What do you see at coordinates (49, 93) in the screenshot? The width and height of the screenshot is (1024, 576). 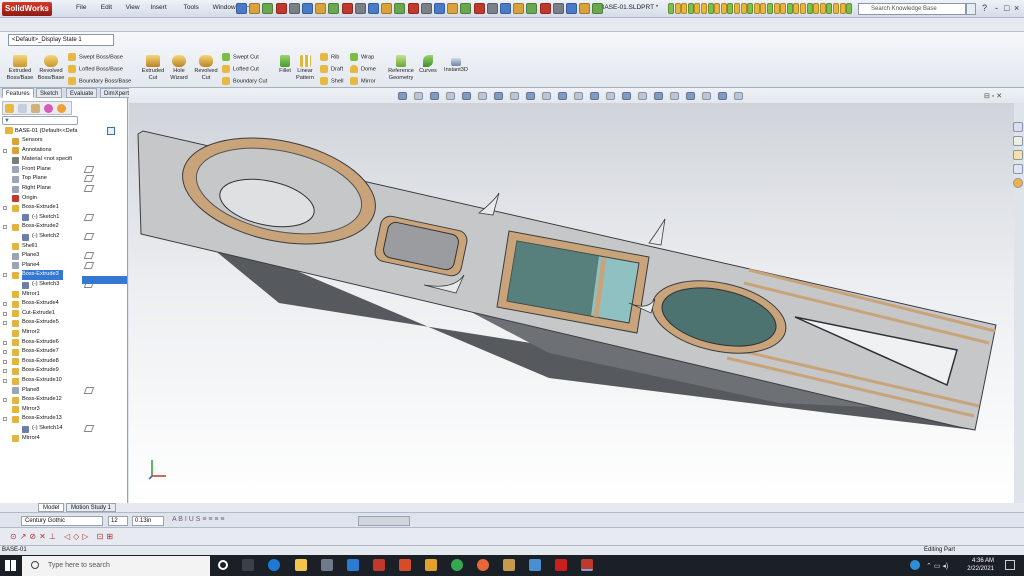 I see `tab-sketch: Sketch` at bounding box center [49, 93].